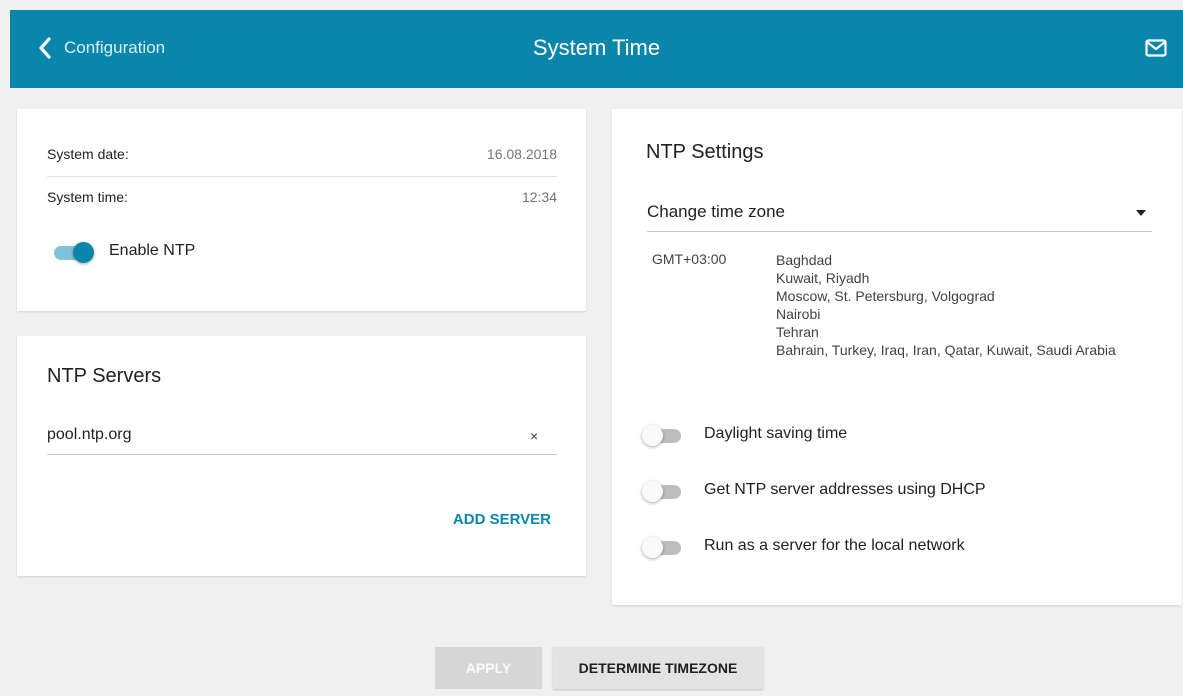  Describe the element at coordinates (88, 154) in the screenshot. I see `system-date-label: System date:` at that location.